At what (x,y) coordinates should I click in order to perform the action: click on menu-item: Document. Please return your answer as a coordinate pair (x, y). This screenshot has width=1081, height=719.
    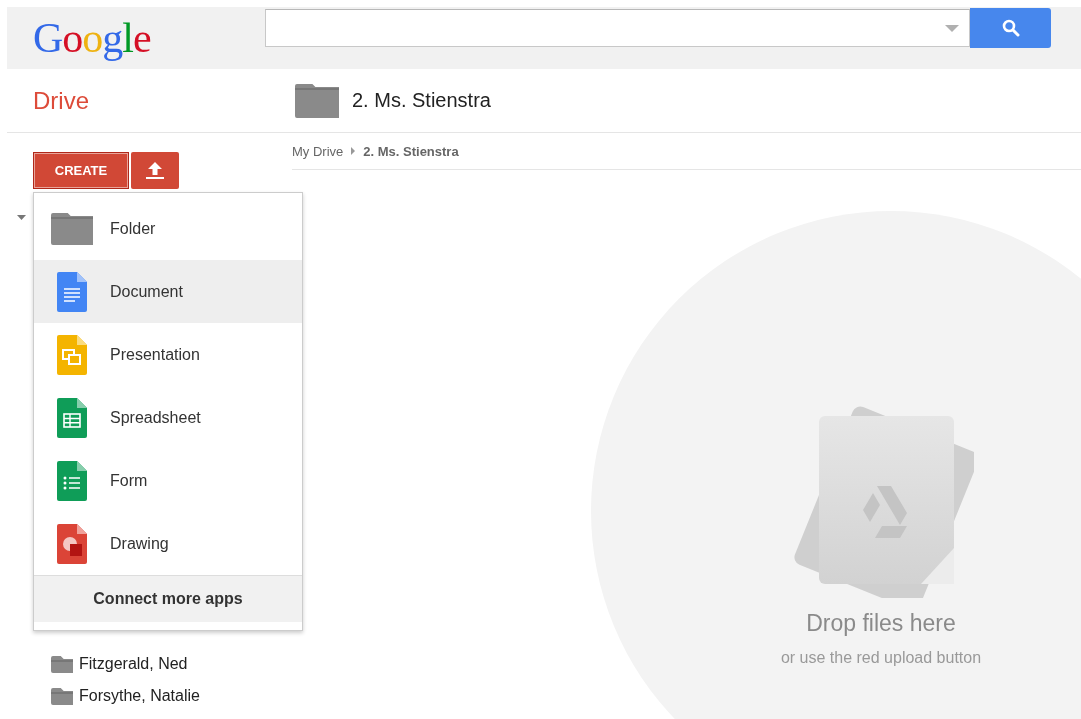
    Looking at the image, I should click on (168, 291).